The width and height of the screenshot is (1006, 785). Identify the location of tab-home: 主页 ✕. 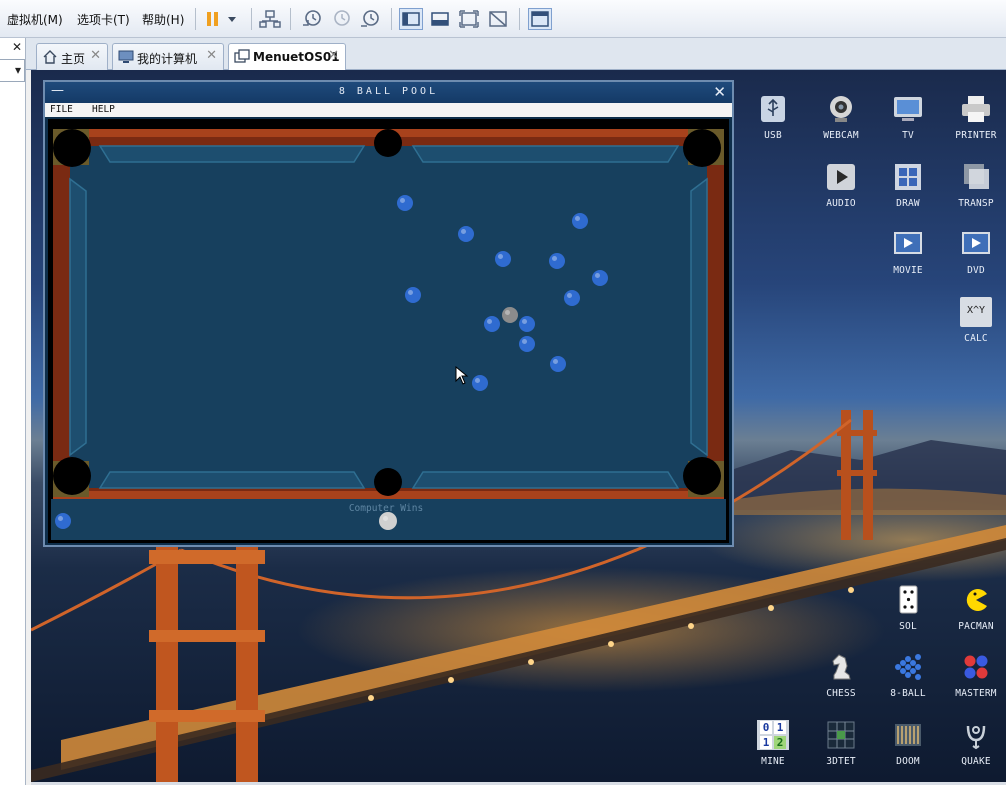
(72, 56).